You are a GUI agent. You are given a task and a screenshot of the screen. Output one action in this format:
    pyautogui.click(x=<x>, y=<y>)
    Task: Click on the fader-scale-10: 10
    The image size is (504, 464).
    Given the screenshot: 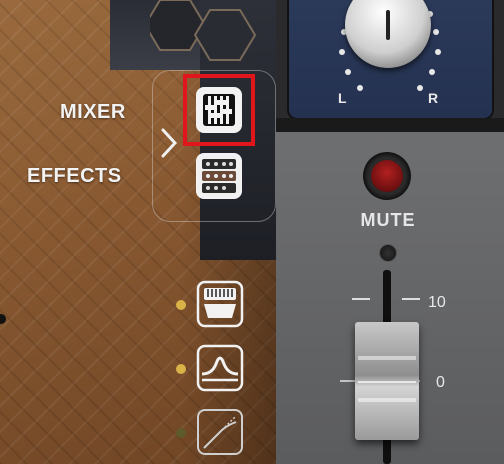 What is the action you would take?
    pyautogui.click(x=437, y=302)
    